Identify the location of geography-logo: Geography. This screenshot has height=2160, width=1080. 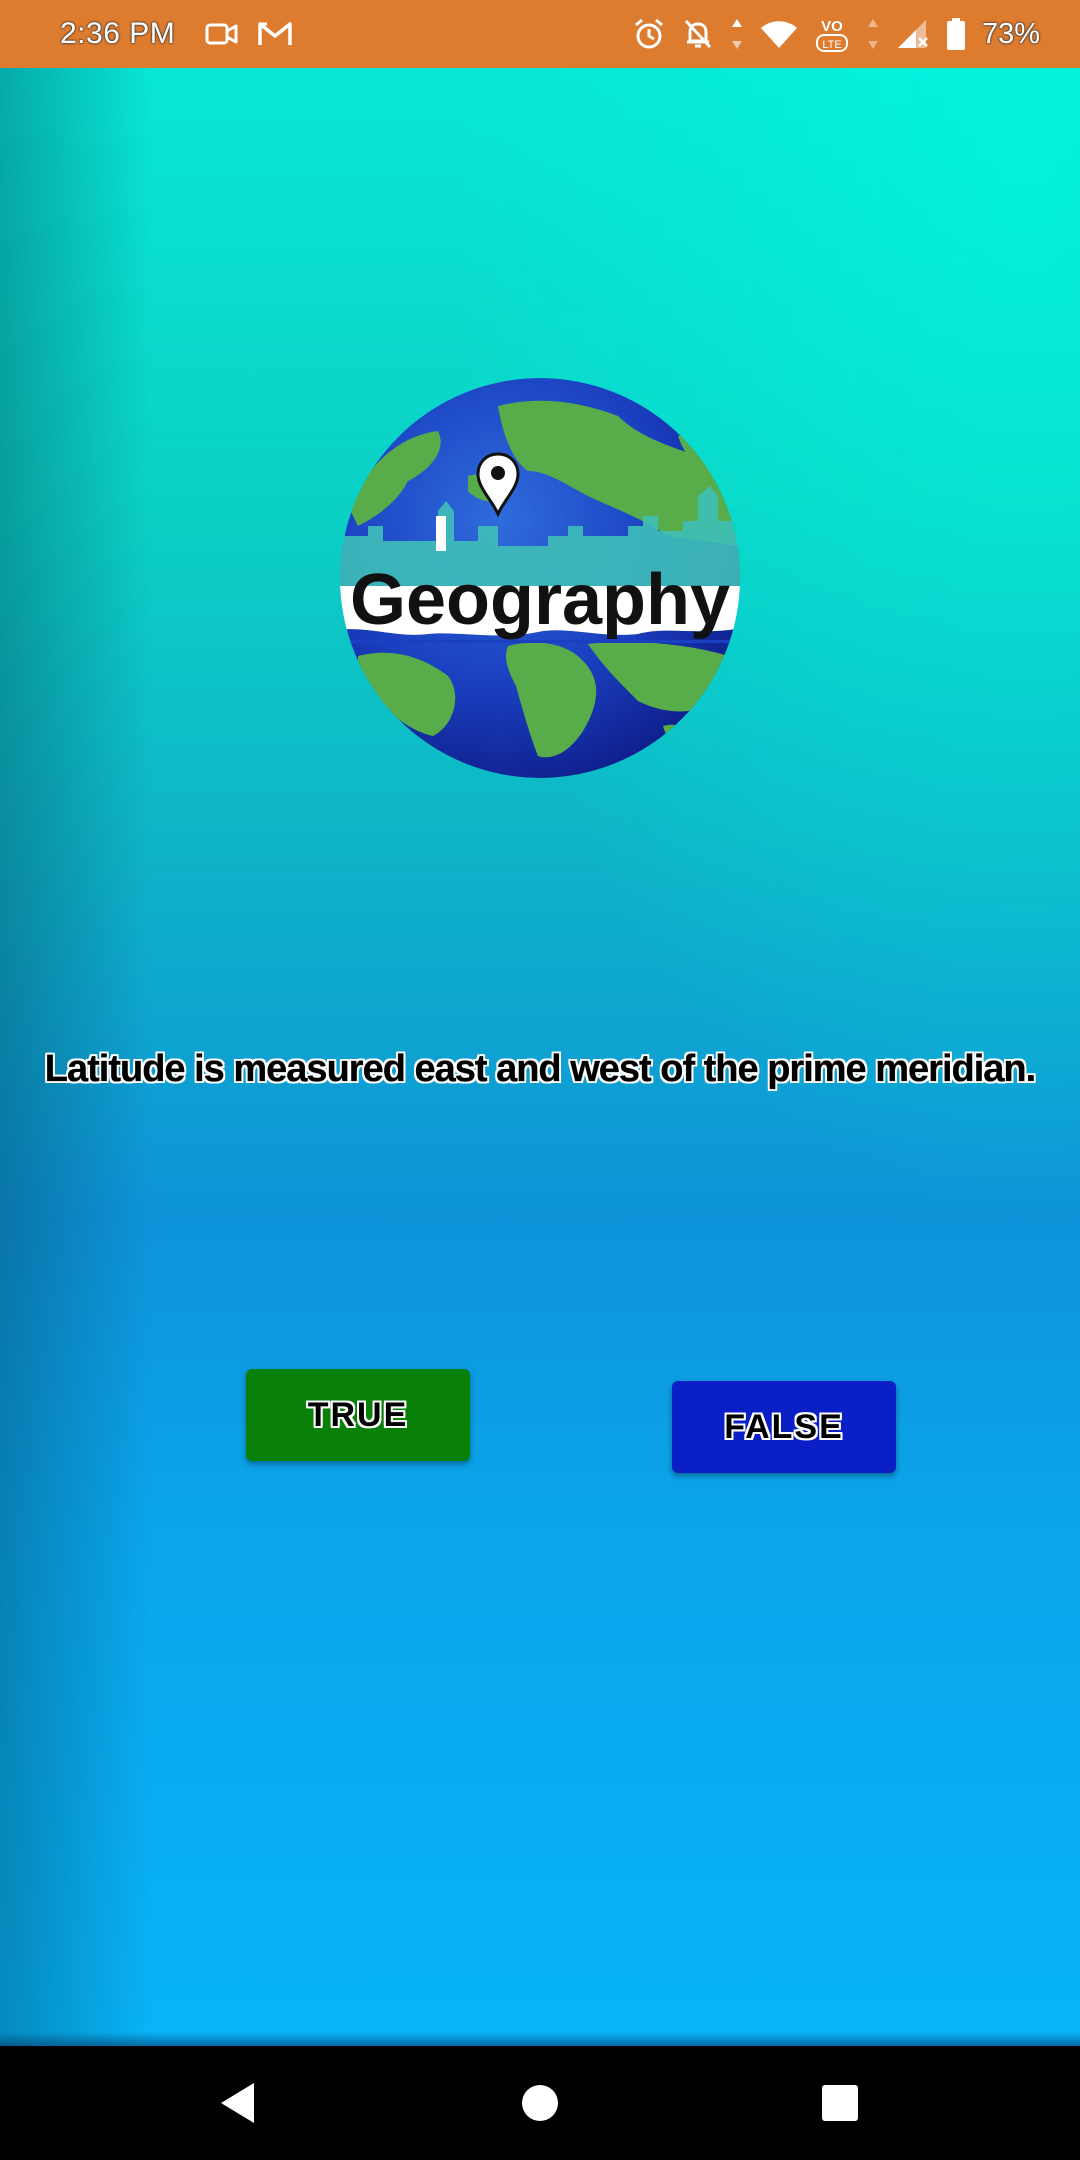
(540, 578).